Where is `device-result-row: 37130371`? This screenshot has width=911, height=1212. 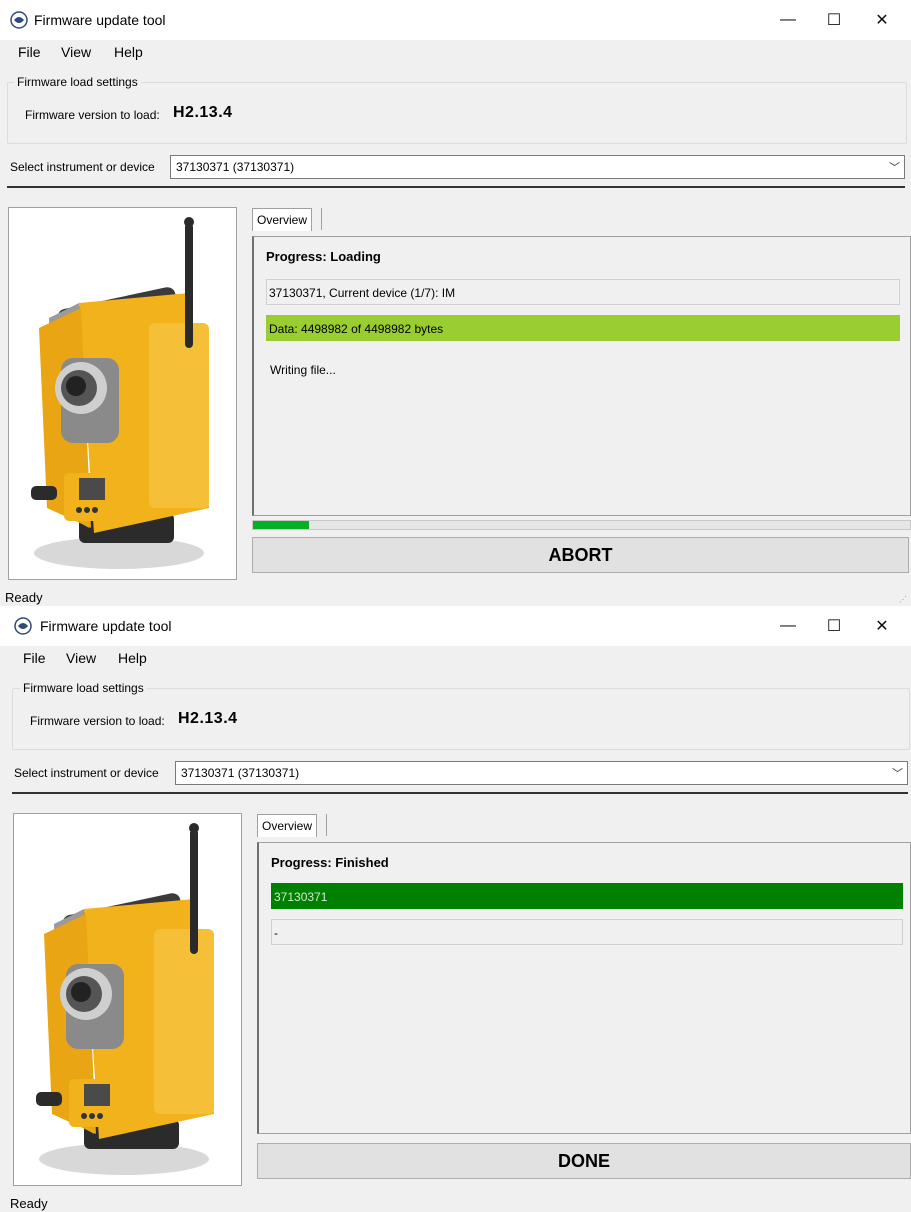 device-result-row: 37130371 is located at coordinates (587, 896).